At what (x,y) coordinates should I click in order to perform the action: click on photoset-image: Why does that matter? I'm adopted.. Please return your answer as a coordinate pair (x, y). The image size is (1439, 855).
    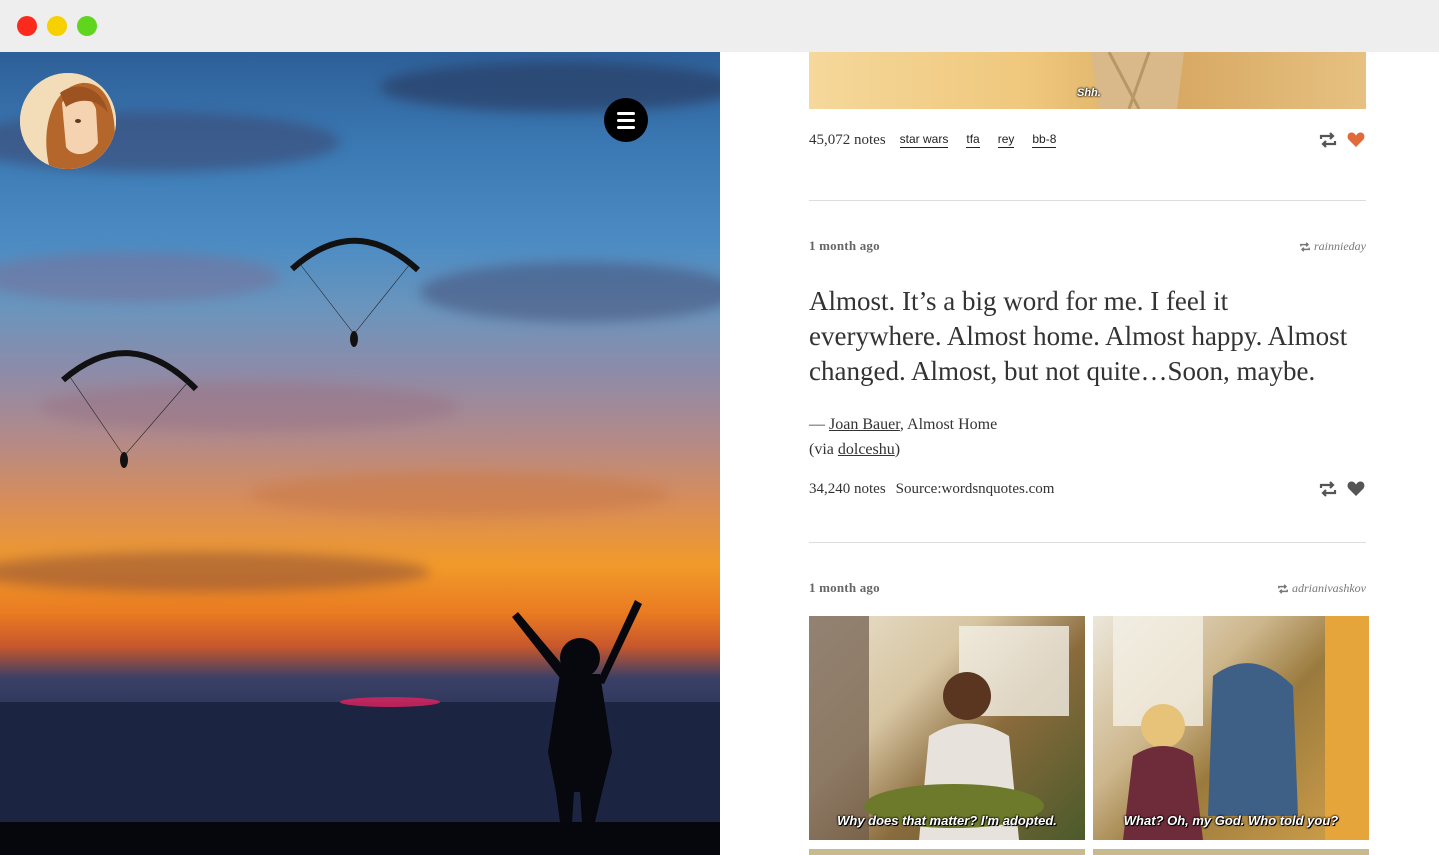
    Looking at the image, I should click on (947, 728).